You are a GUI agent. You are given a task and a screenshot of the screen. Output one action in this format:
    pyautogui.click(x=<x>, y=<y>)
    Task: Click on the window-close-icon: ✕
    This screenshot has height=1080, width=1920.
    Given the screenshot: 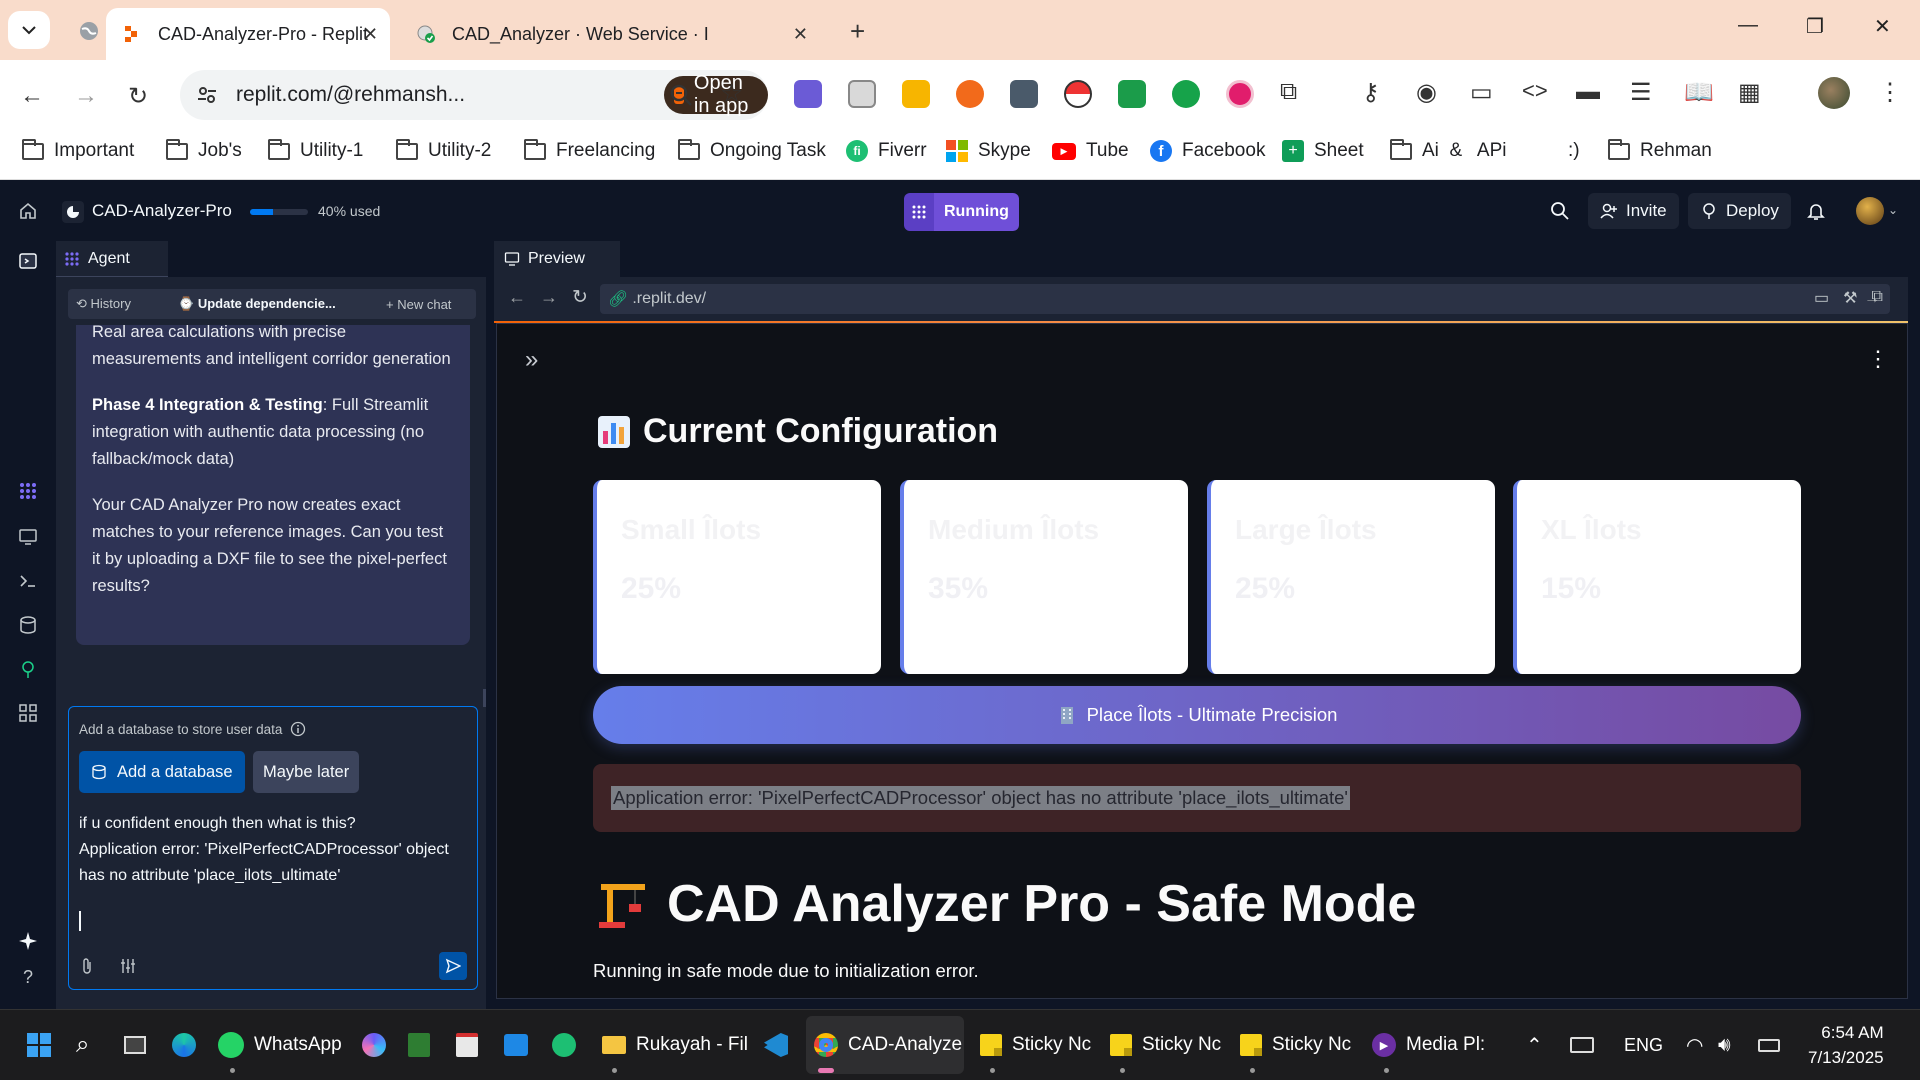 What is the action you would take?
    pyautogui.click(x=1882, y=26)
    